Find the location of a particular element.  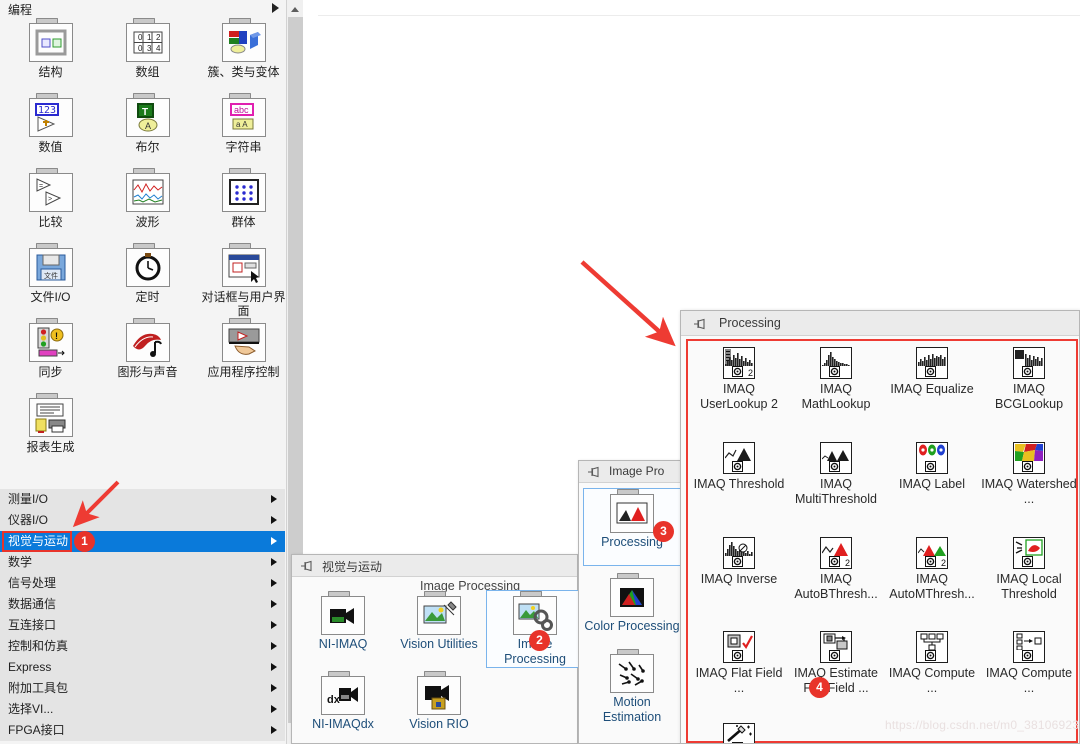

palette-item-2: 簇、类与变体 is located at coordinates (243, 48).